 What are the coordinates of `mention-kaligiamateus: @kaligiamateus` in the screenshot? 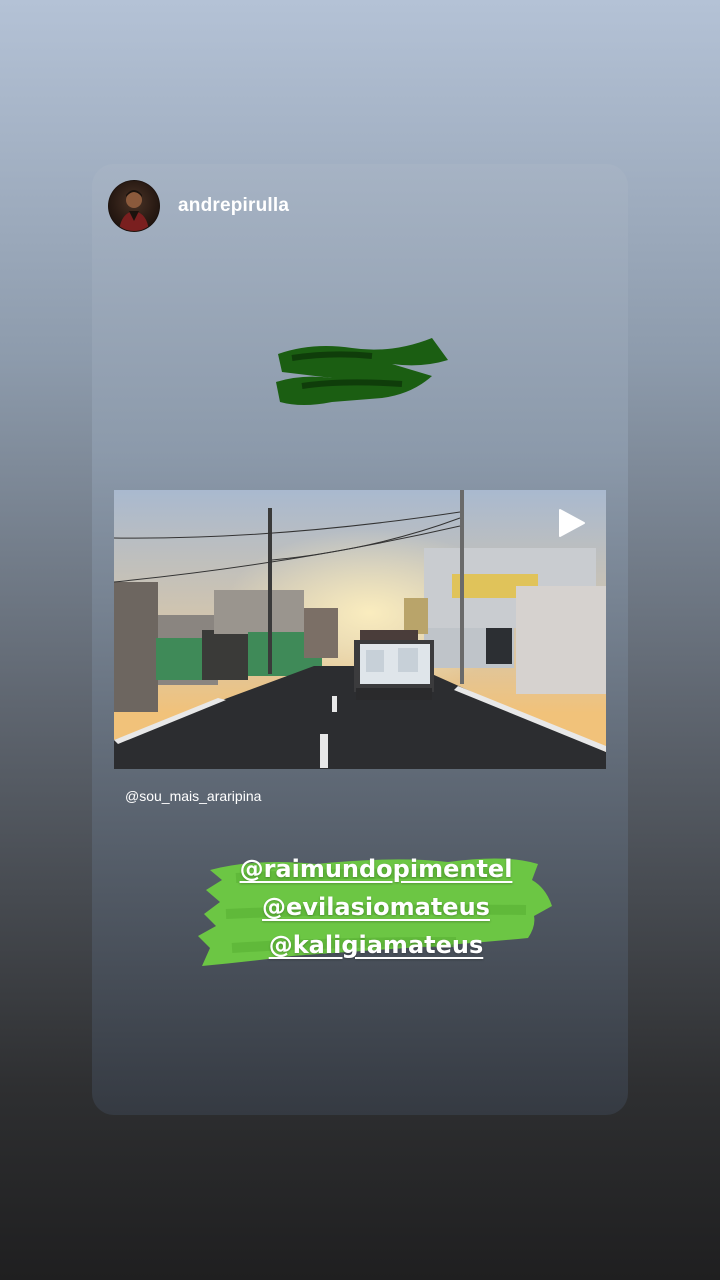 It's located at (376, 945).